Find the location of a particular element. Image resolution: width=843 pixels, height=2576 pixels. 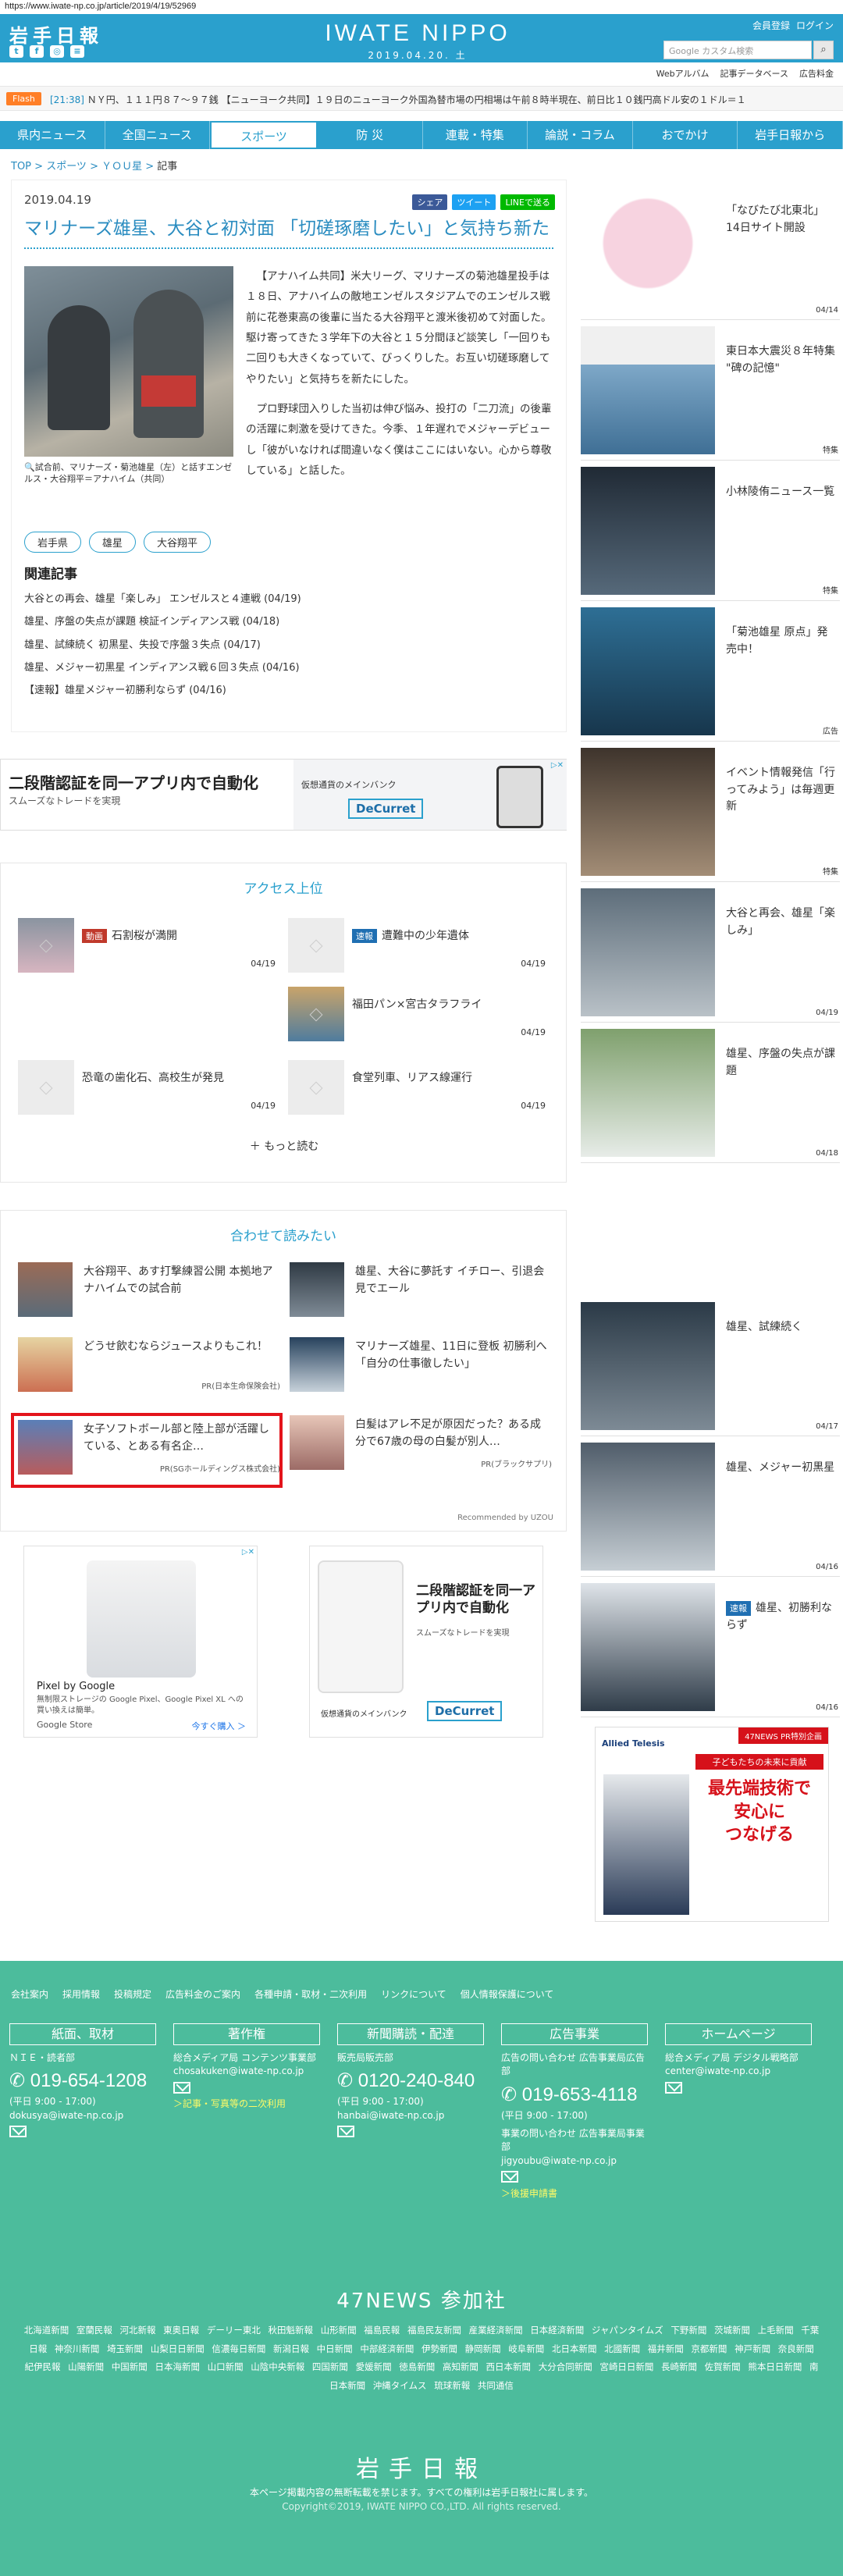

tag-iwate: 岩手県 is located at coordinates (53, 542).